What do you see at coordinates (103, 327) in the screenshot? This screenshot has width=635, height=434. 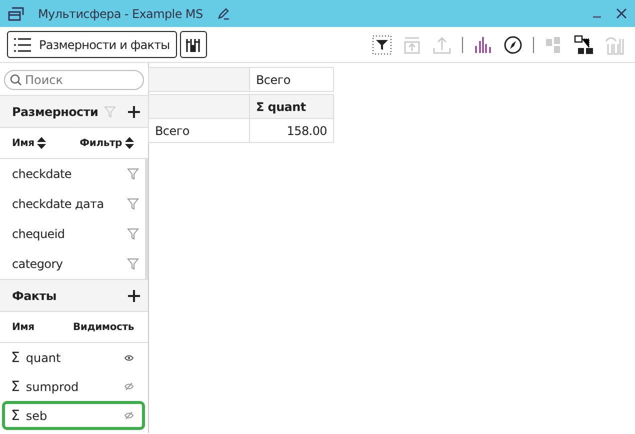 I see `column-header: Видимость` at bounding box center [103, 327].